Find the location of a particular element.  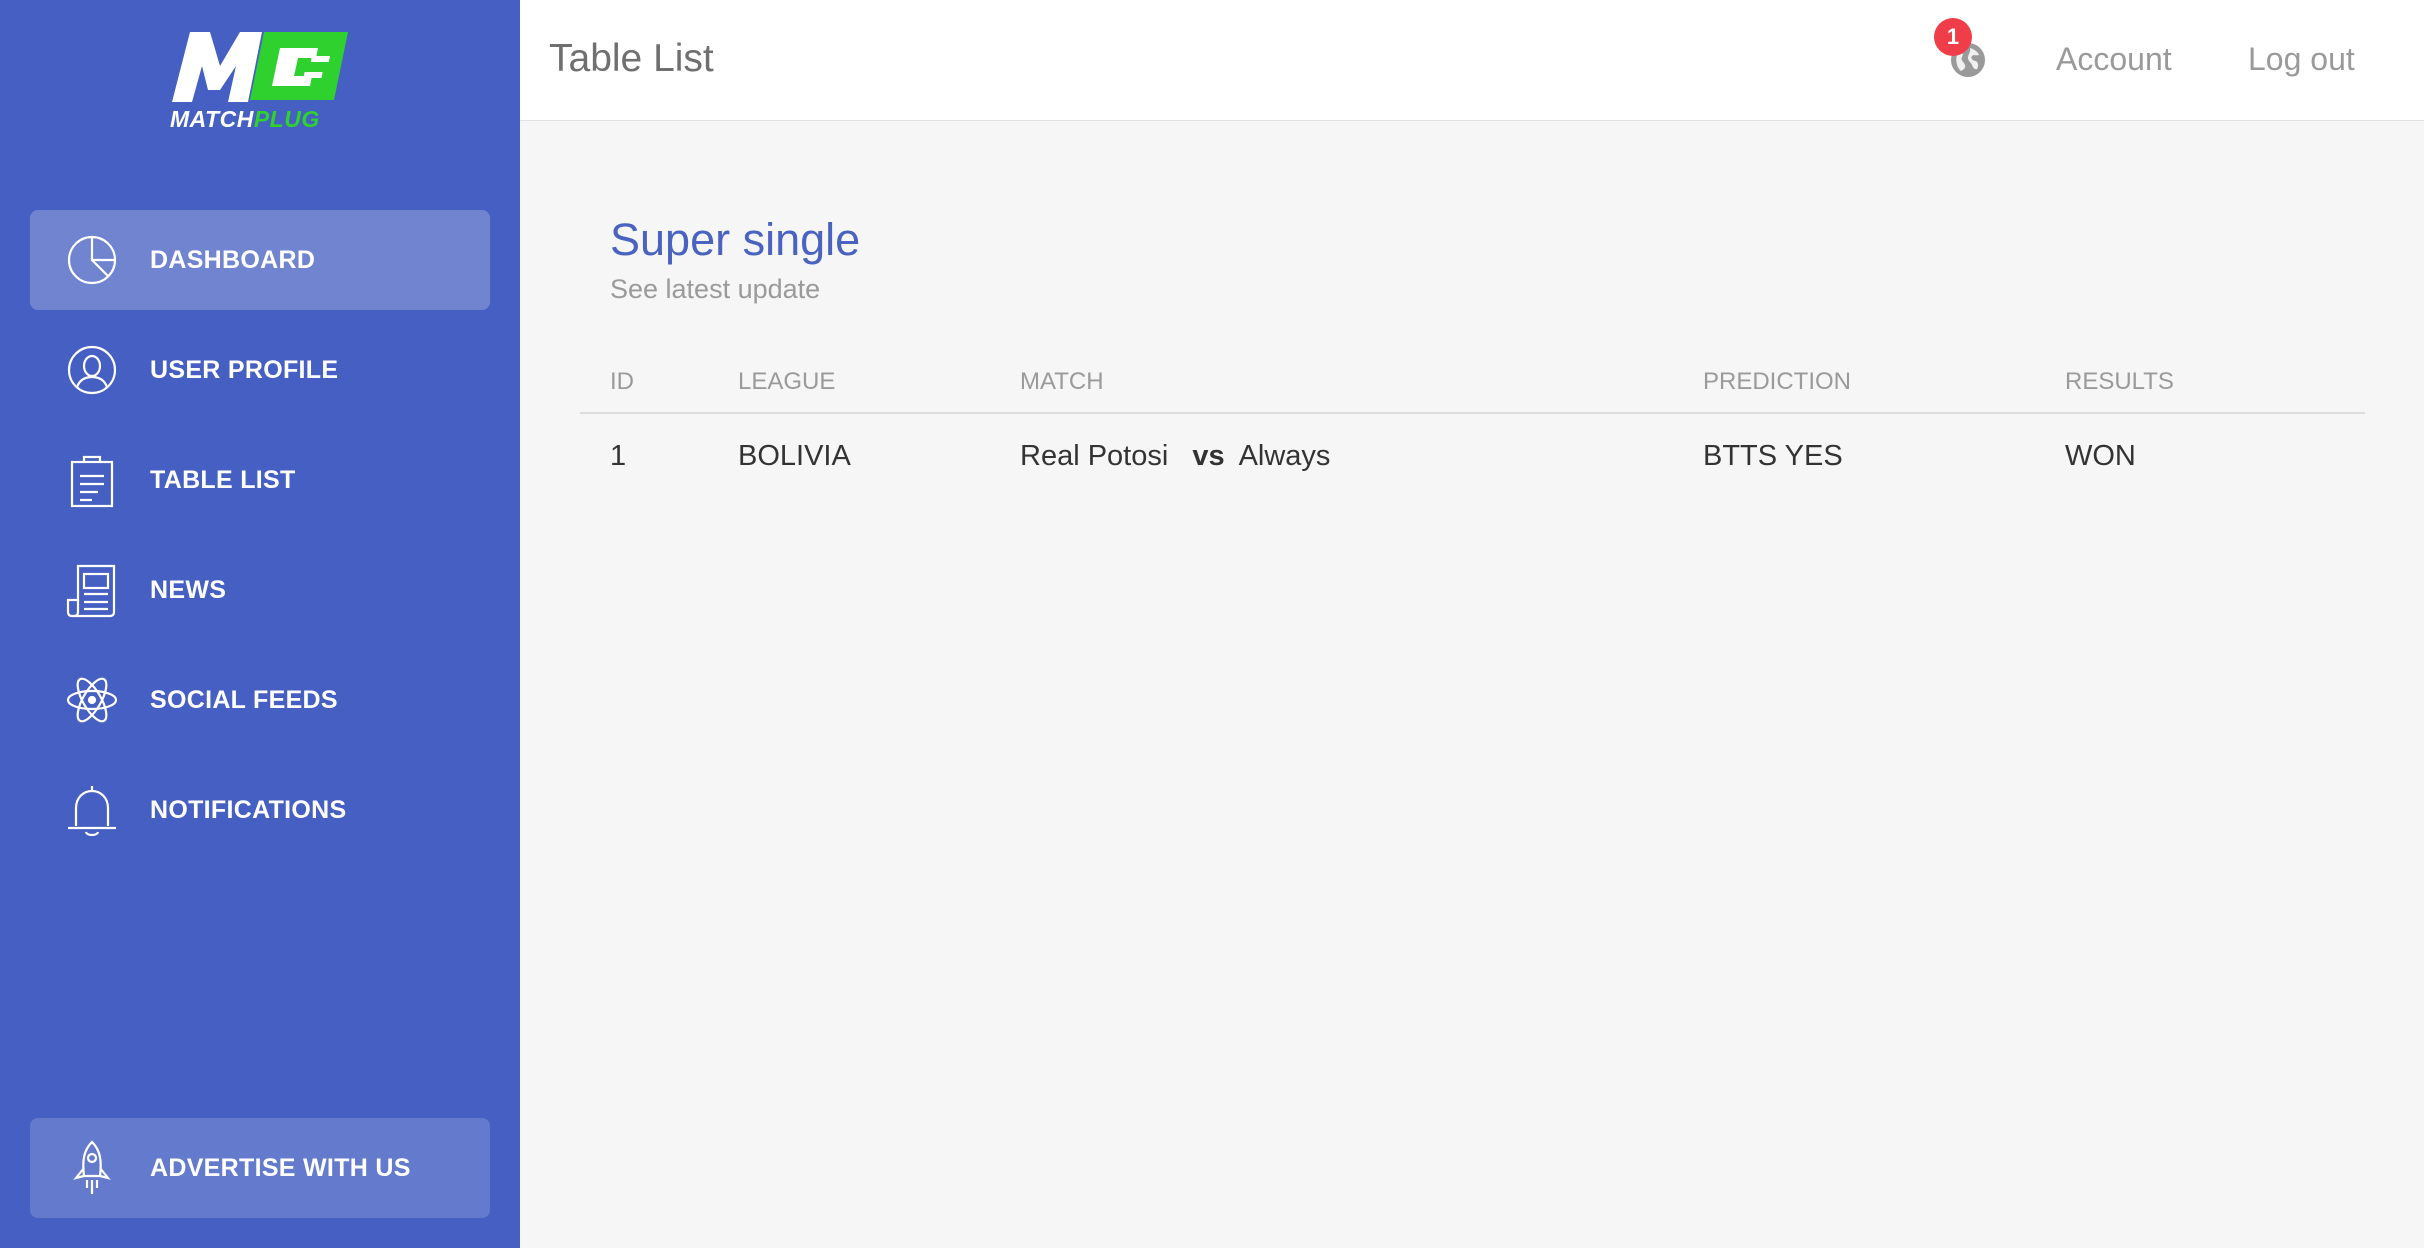

advertise-button: ADVERTISE WITH US is located at coordinates (260, 1168).